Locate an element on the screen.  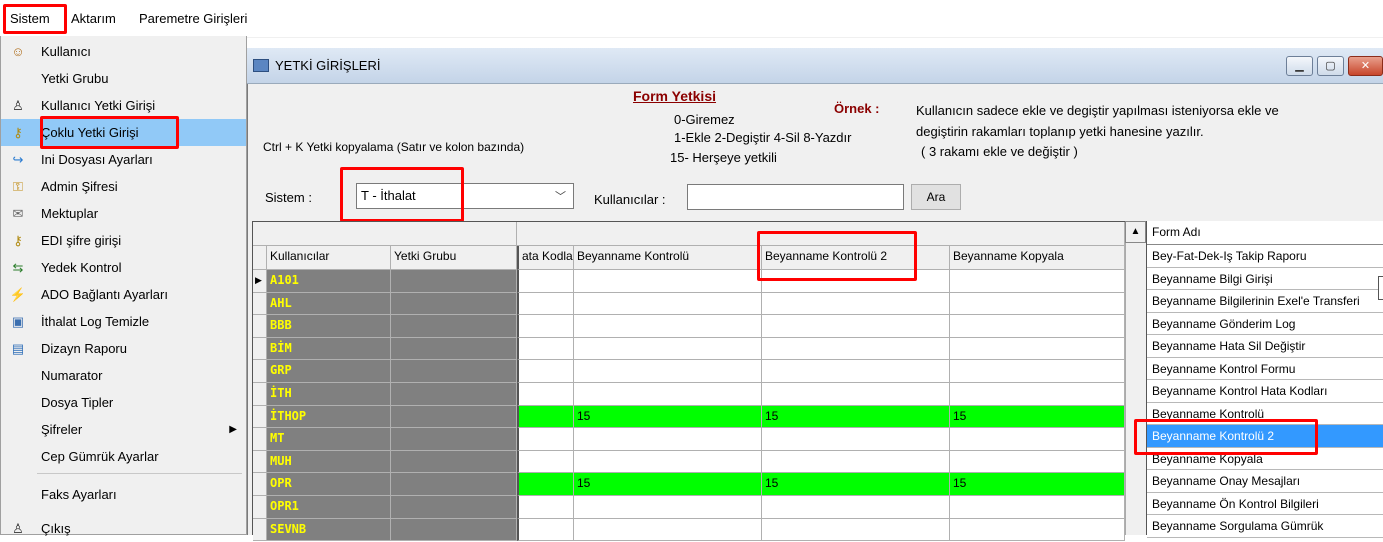
maximize-button: ▢ is located at coordinates (1330, 66).